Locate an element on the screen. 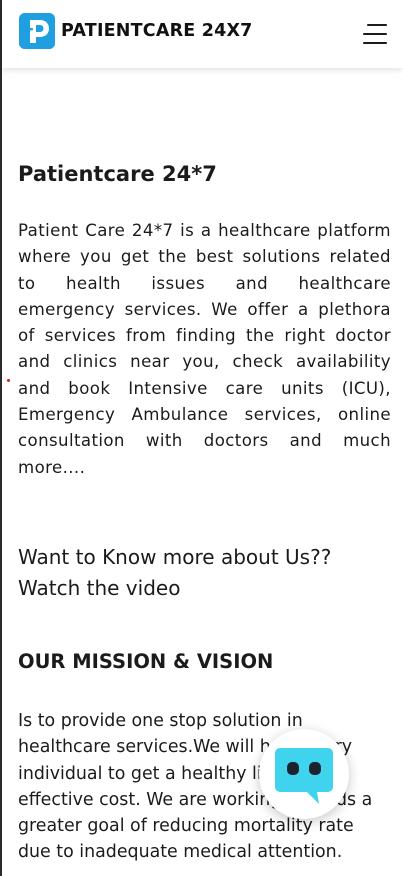 The image size is (403, 876). video-prompt-line1: Want to Know more about Us?? is located at coordinates (175, 557).